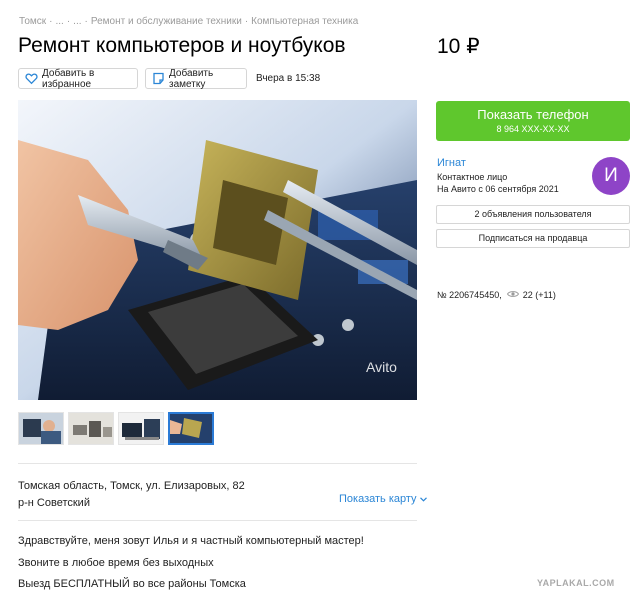  Describe the element at coordinates (304, 21) in the screenshot. I see `breadcrumb-item-computer-tech: Компьютерная техника` at that location.